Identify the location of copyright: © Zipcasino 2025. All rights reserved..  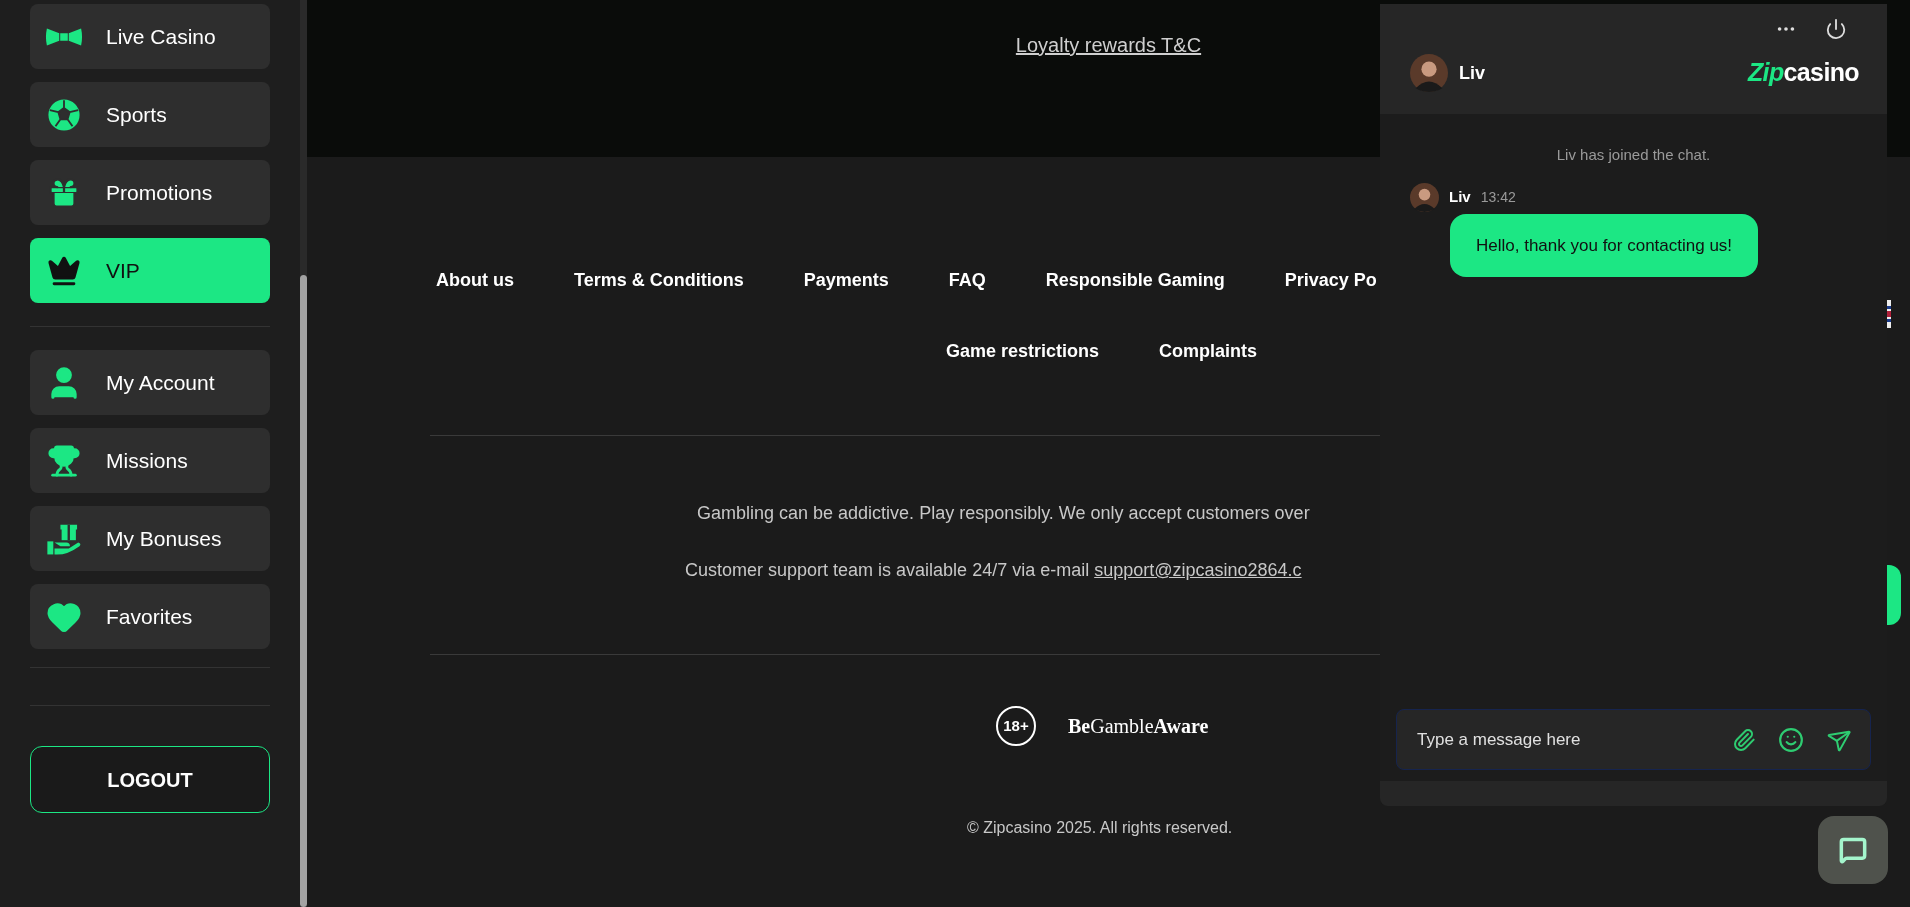
(1100, 828).